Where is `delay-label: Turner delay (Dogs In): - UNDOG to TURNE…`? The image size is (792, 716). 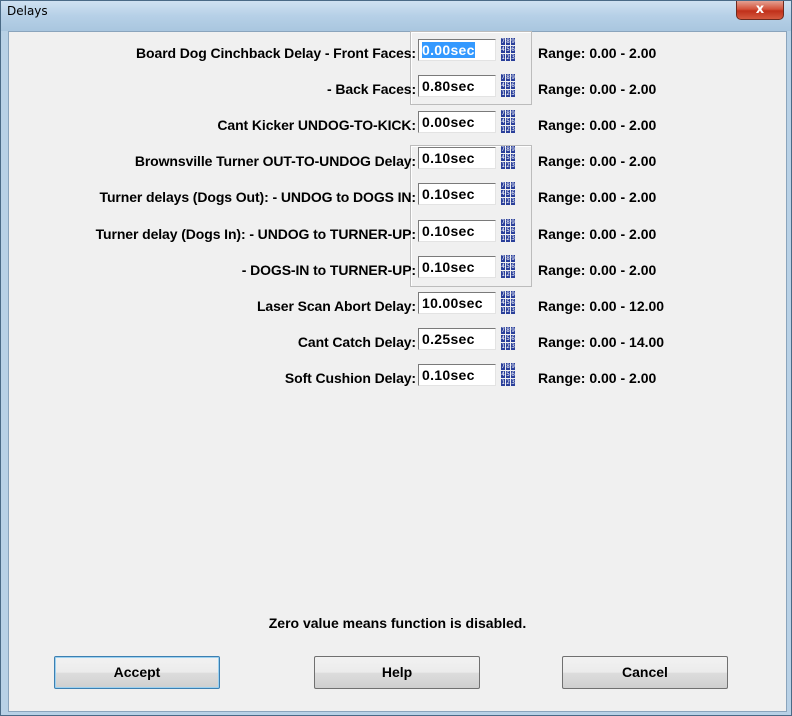 delay-label: Turner delay (Dogs In): - UNDOG to TURNE… is located at coordinates (255, 234).